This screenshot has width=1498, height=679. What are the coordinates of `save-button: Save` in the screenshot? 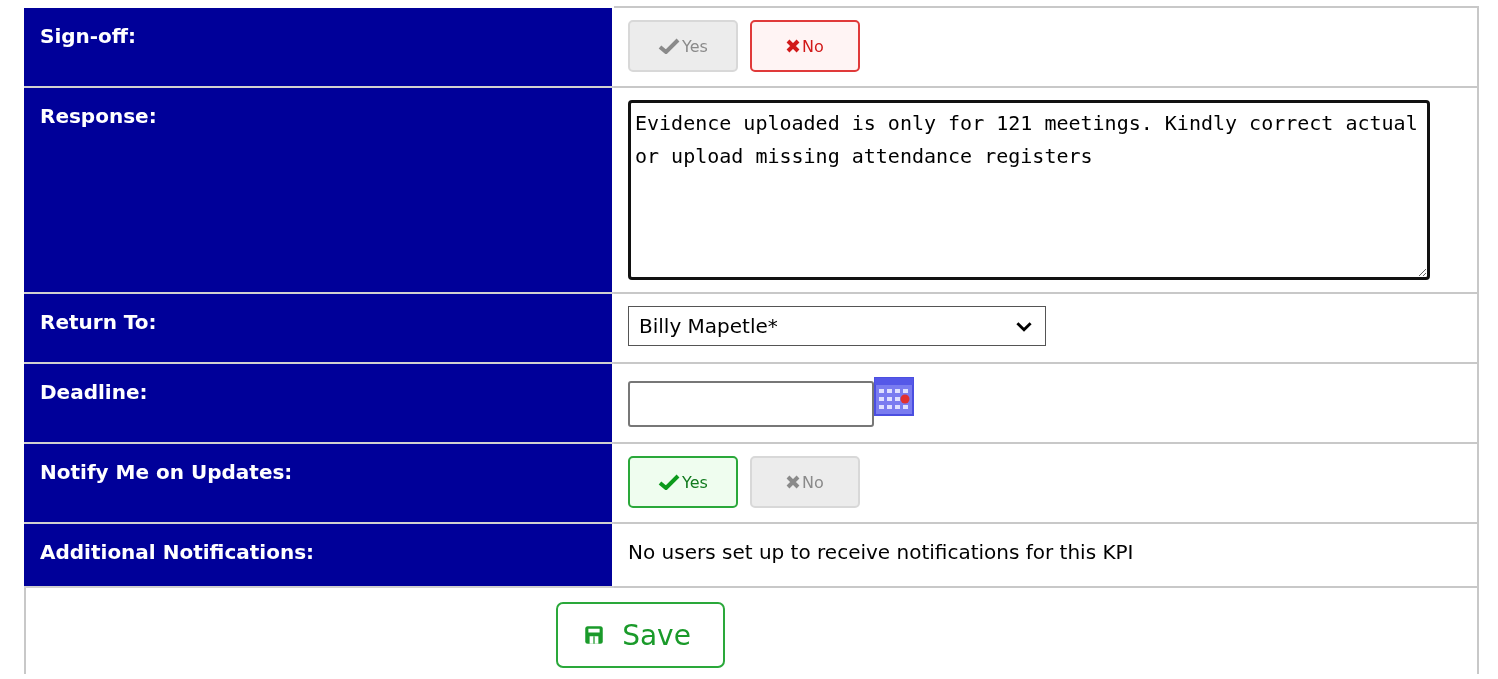 It's located at (640, 635).